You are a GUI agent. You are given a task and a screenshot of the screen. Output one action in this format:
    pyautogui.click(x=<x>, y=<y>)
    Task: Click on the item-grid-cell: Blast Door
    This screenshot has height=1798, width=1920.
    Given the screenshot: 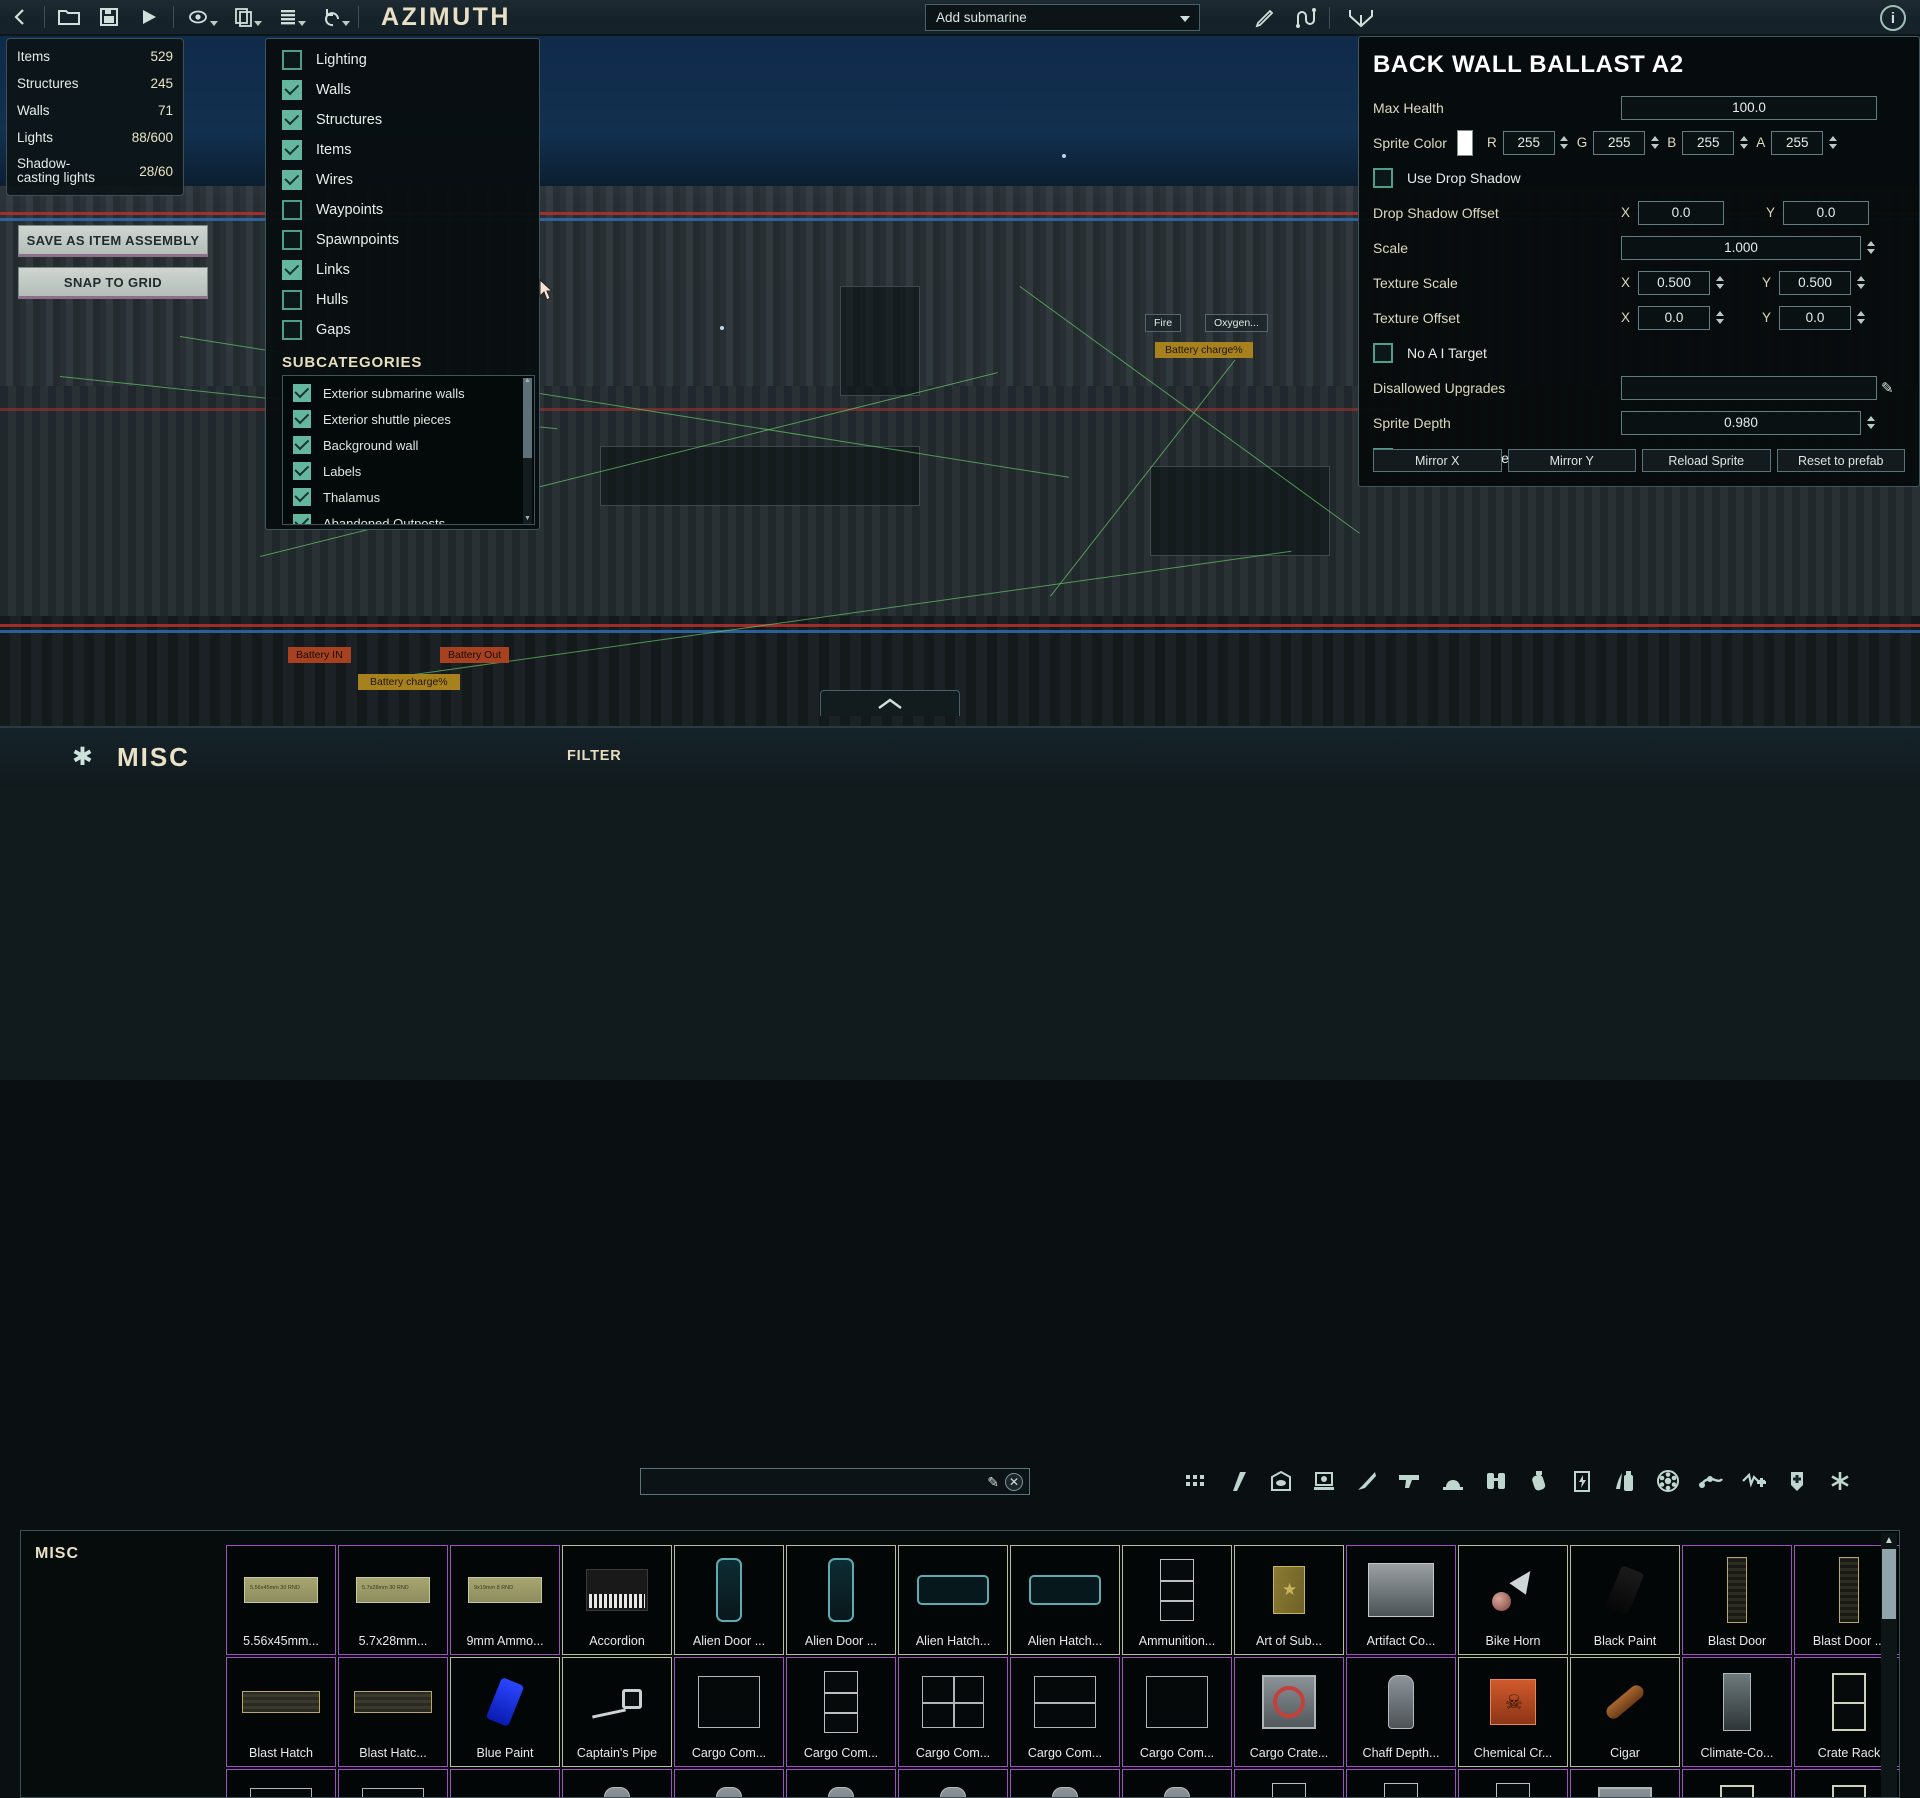 What is the action you would take?
    pyautogui.click(x=1737, y=1600)
    